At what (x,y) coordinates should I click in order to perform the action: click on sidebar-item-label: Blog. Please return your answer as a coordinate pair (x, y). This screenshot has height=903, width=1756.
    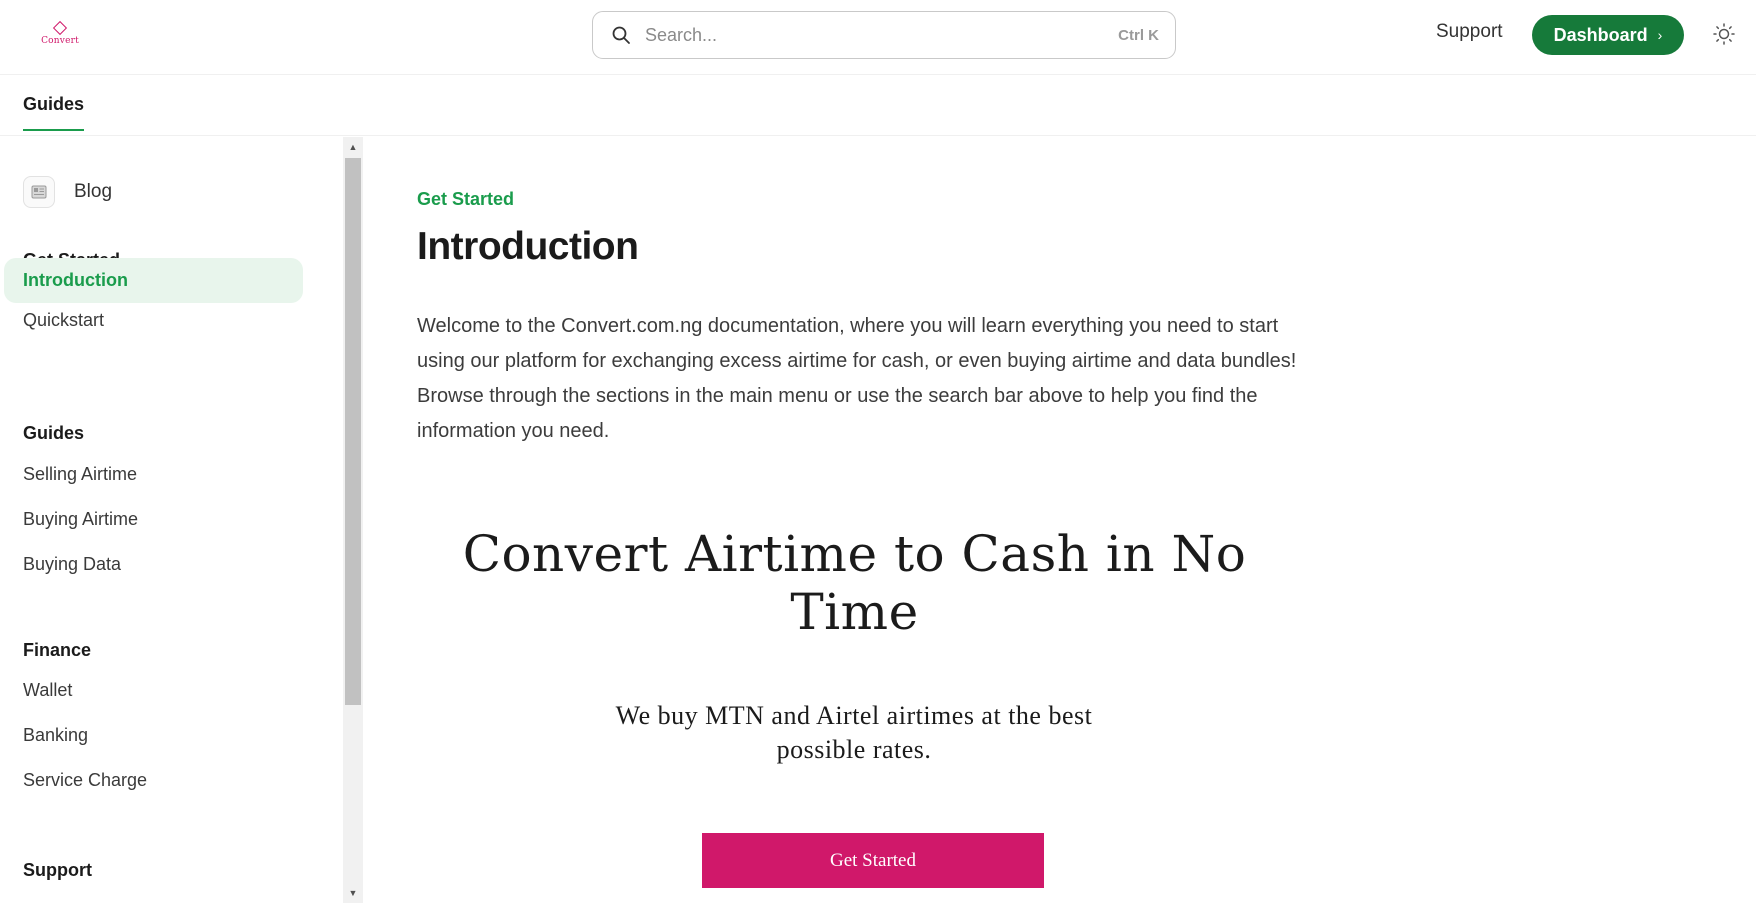
    Looking at the image, I should click on (93, 191).